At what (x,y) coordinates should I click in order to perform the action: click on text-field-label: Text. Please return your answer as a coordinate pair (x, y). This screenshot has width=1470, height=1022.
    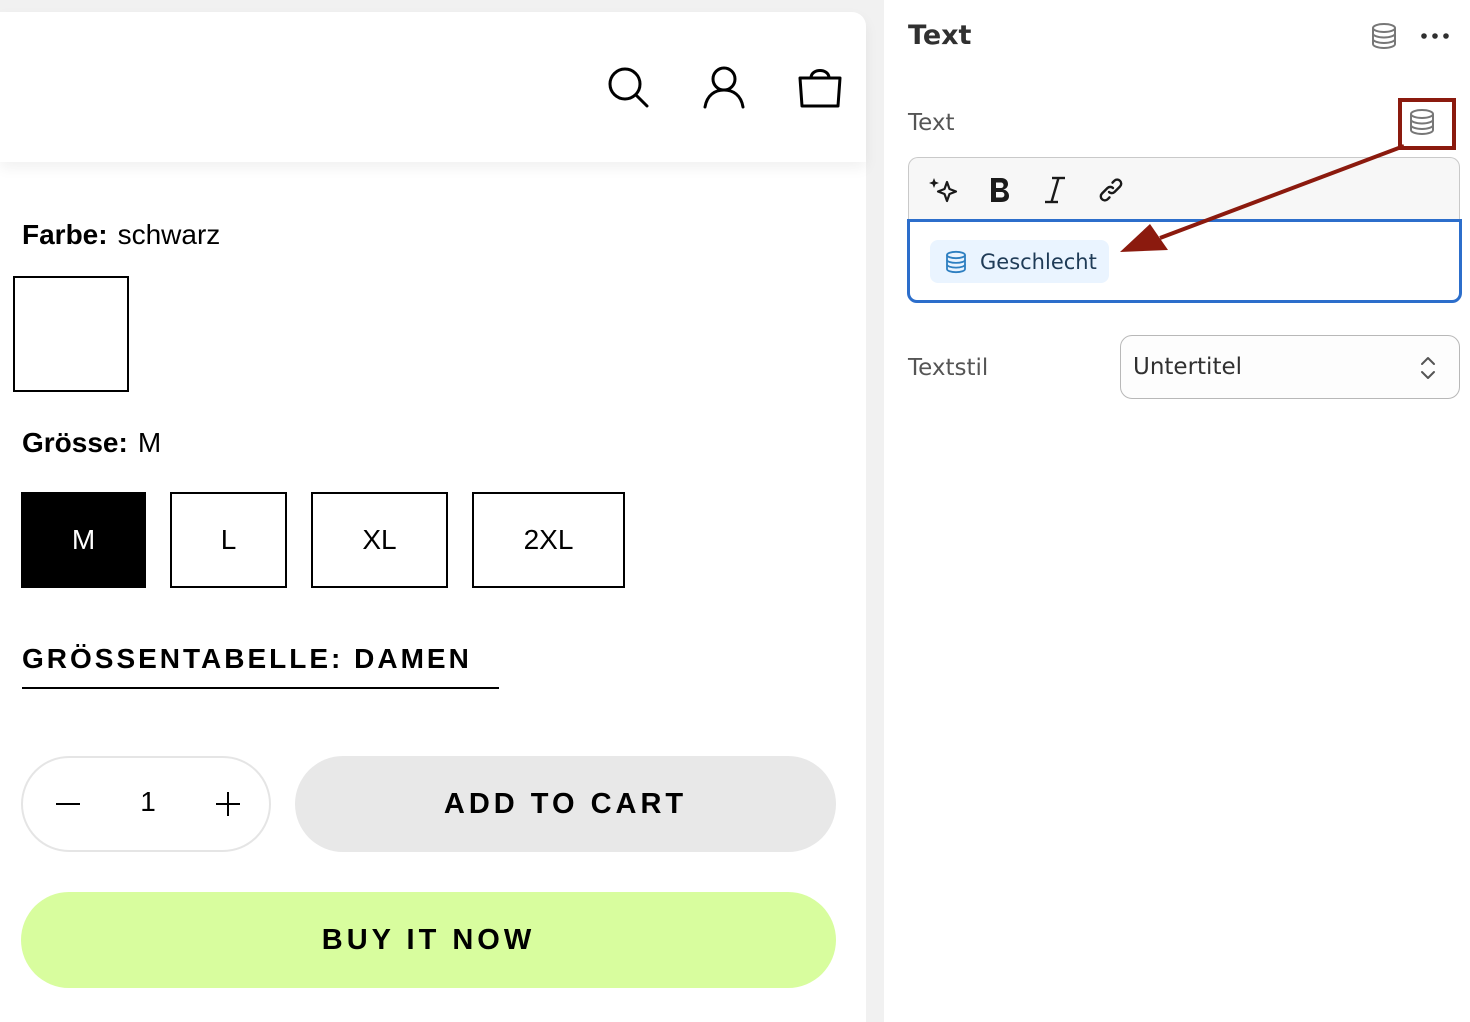
    Looking at the image, I should click on (931, 123).